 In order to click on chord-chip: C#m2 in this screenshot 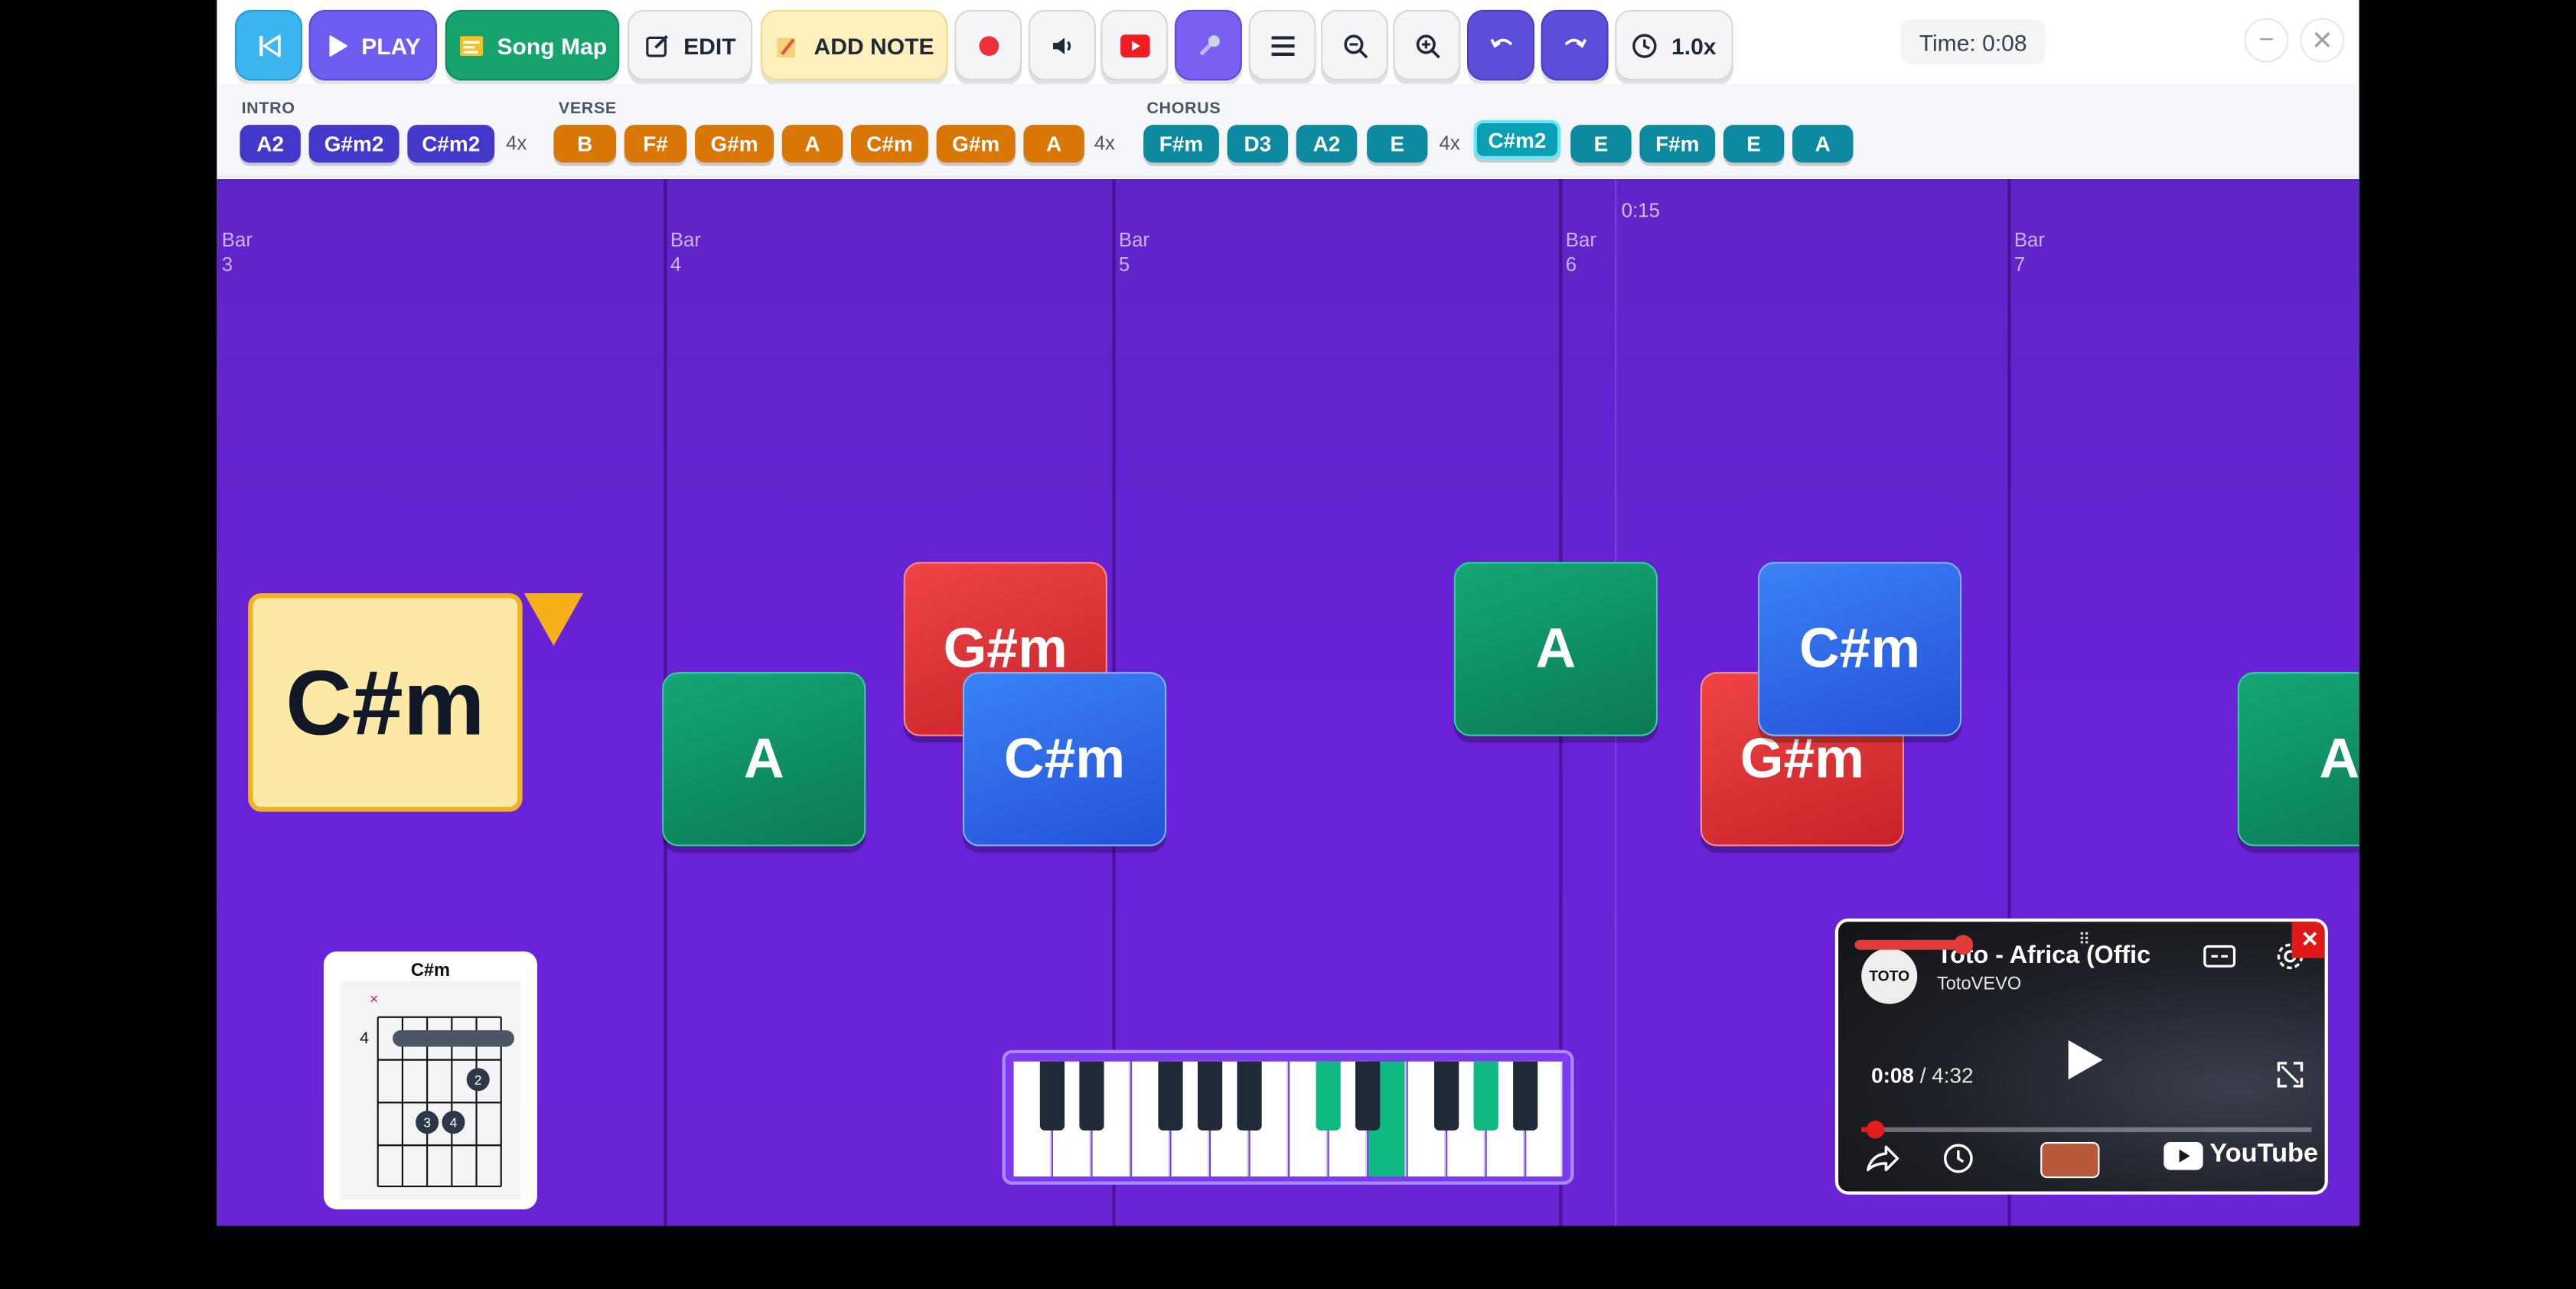, I will do `click(451, 144)`.